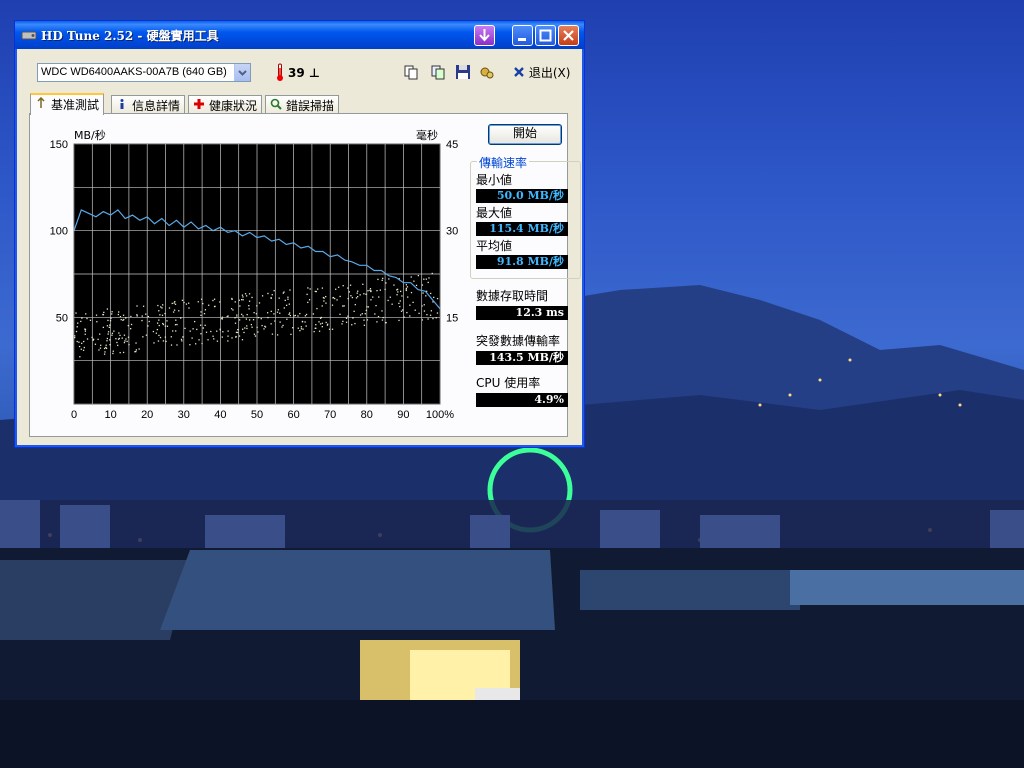 The image size is (1024, 768). I want to click on close-button, so click(568, 35).